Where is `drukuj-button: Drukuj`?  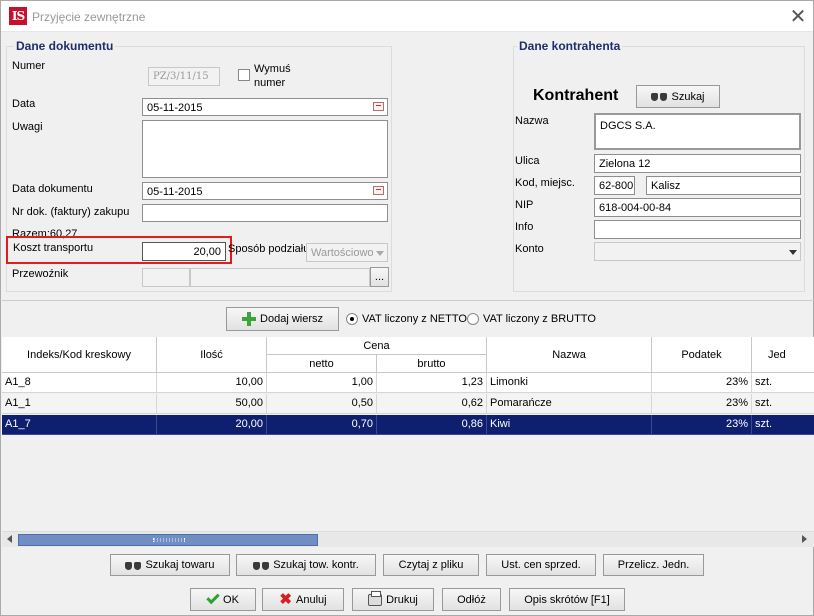
drukuj-button: Drukuj is located at coordinates (393, 599).